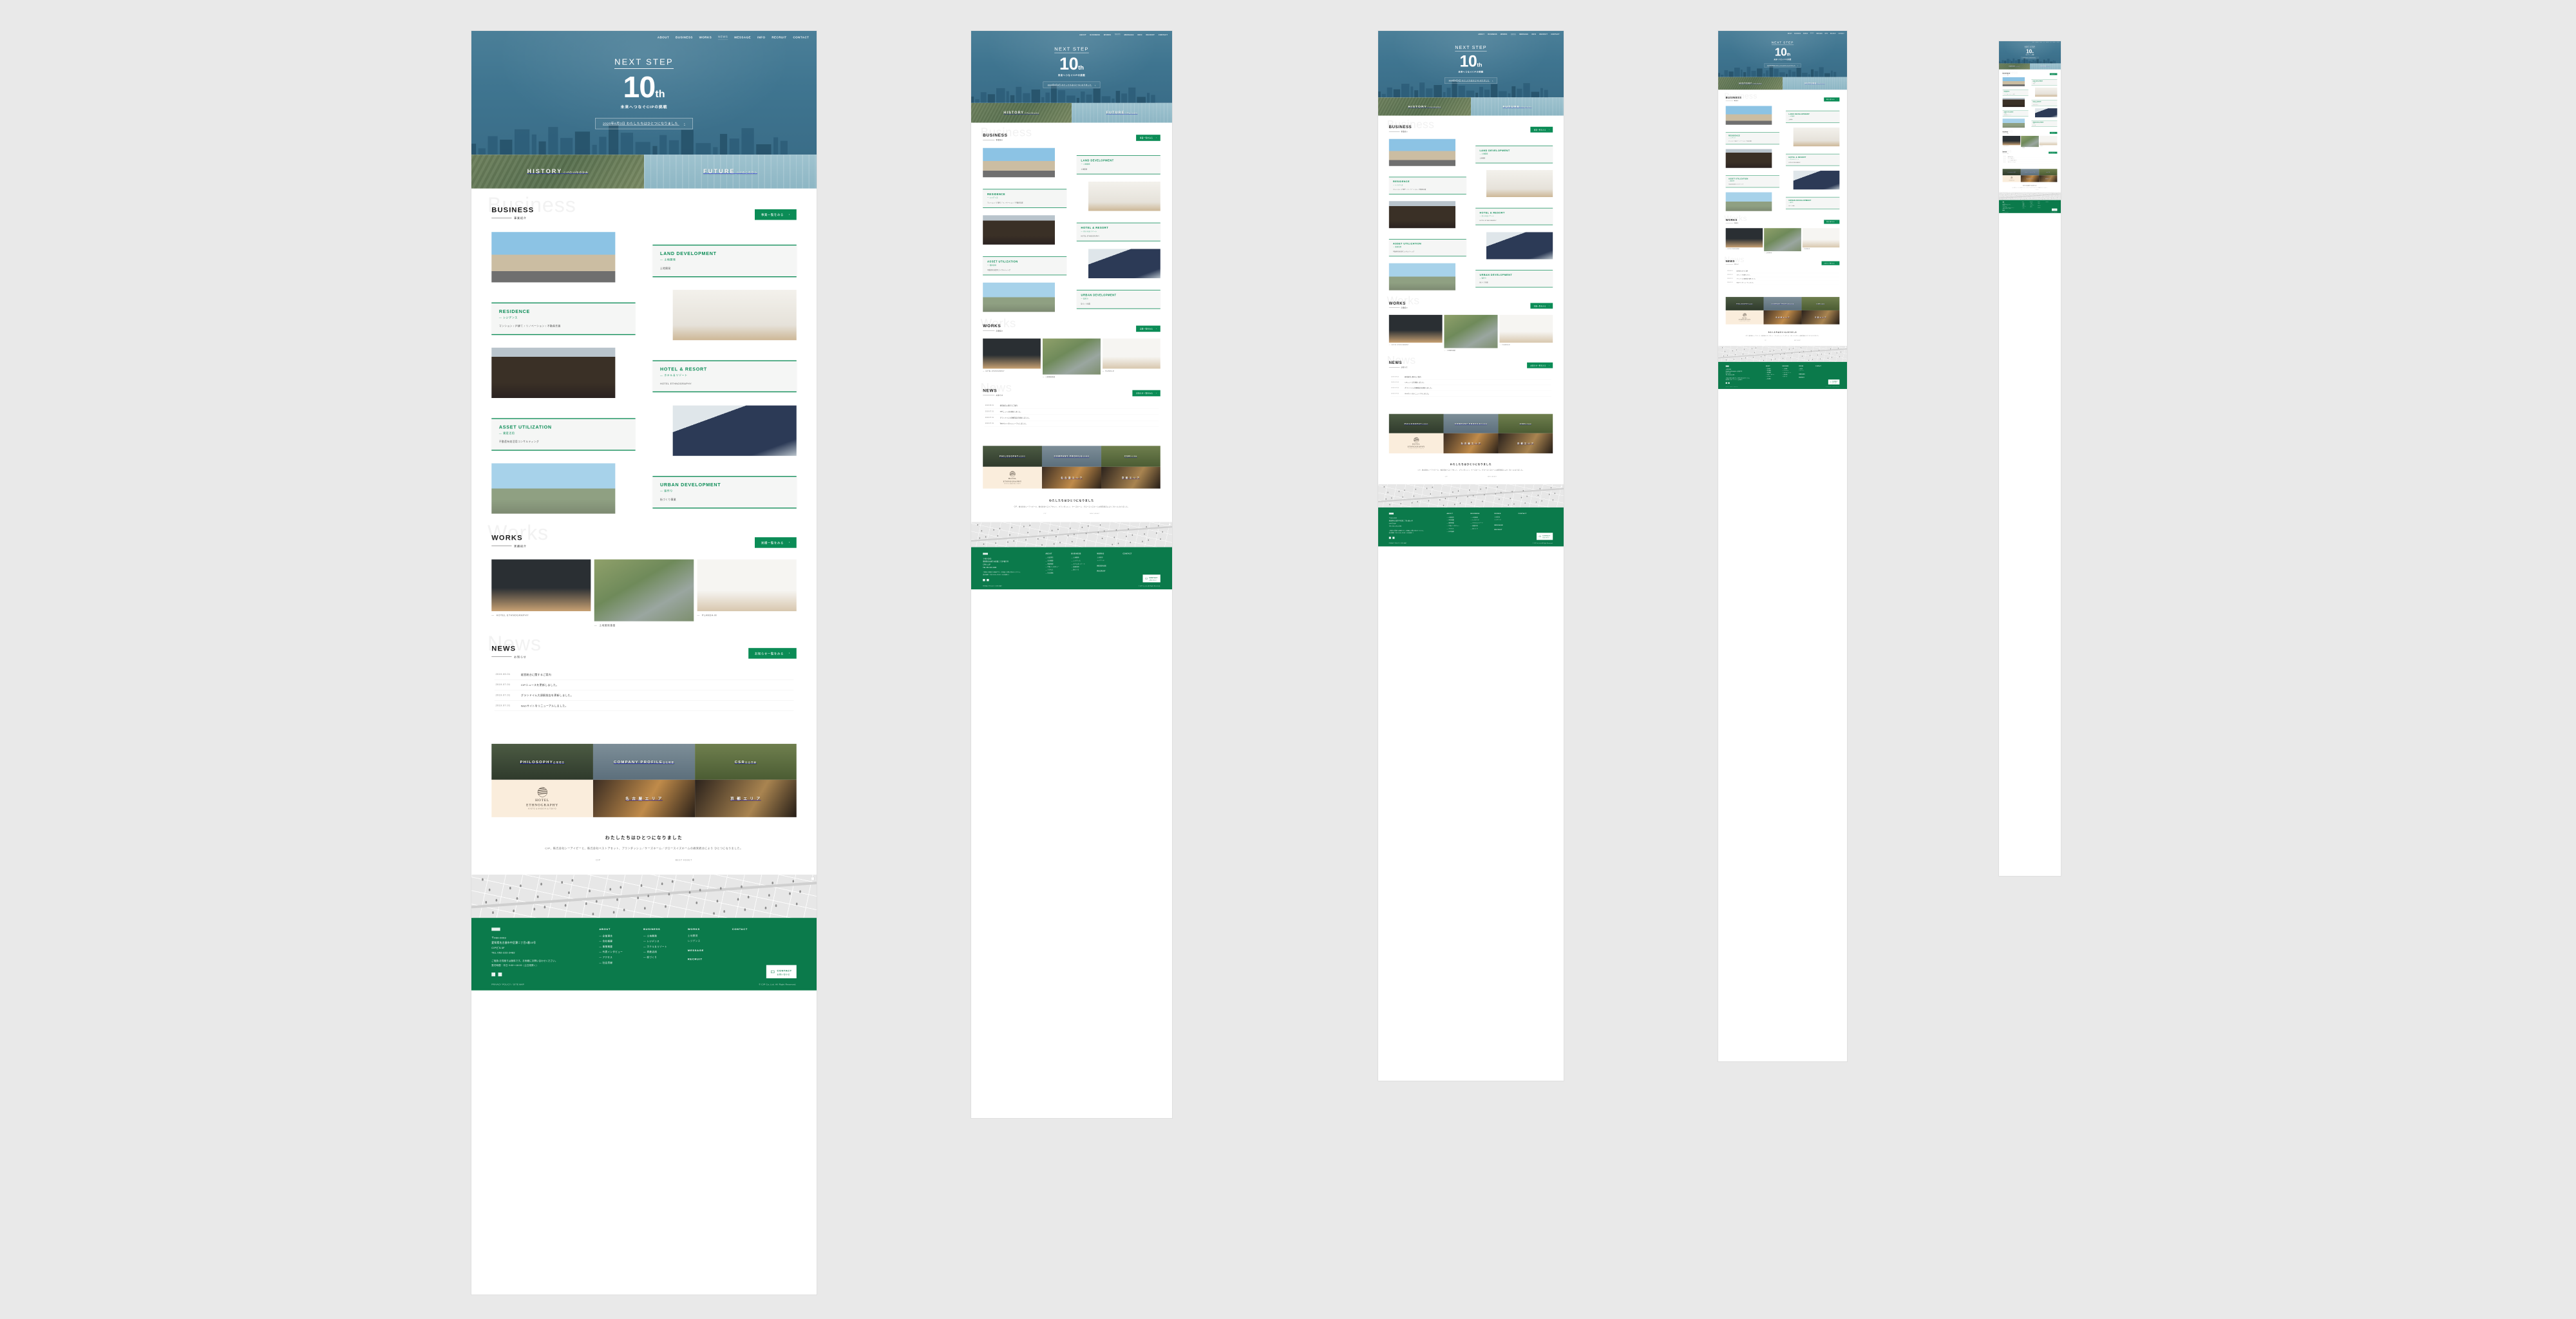 This screenshot has width=2576, height=1319. Describe the element at coordinates (659, 951) in the screenshot. I see `footer-link: — 資産活用` at that location.